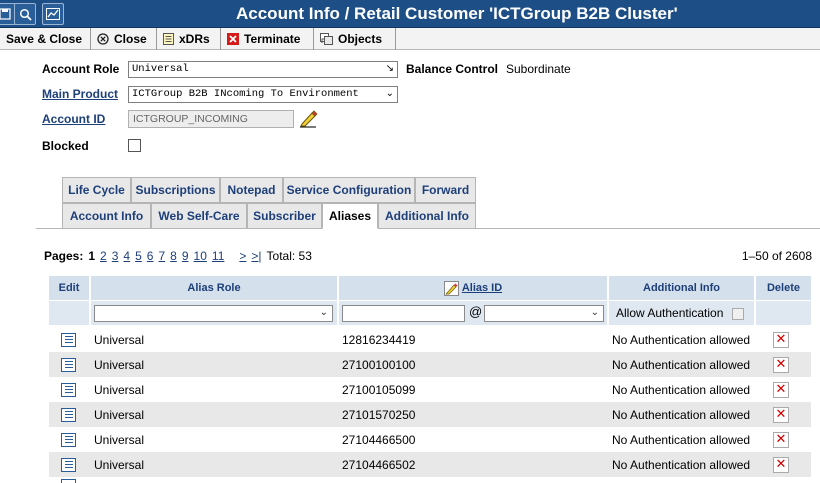 This screenshot has height=483, width=820. I want to click on alias-id-cell: 27100100100, so click(379, 364).